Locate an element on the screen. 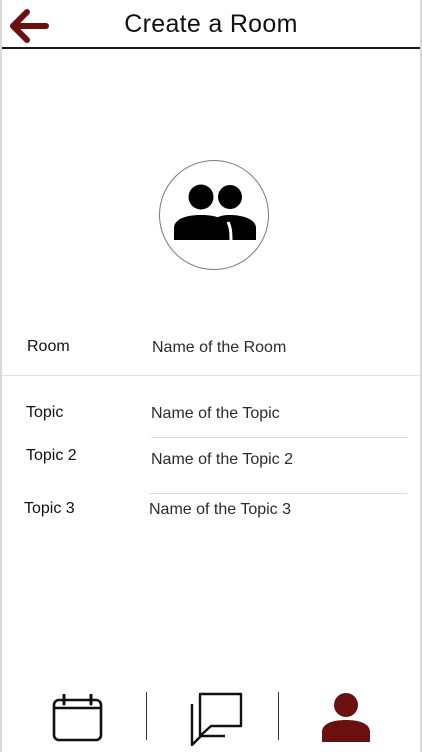 This screenshot has height=752, width=422. topic-3-label: Topic 3 is located at coordinates (49, 508).